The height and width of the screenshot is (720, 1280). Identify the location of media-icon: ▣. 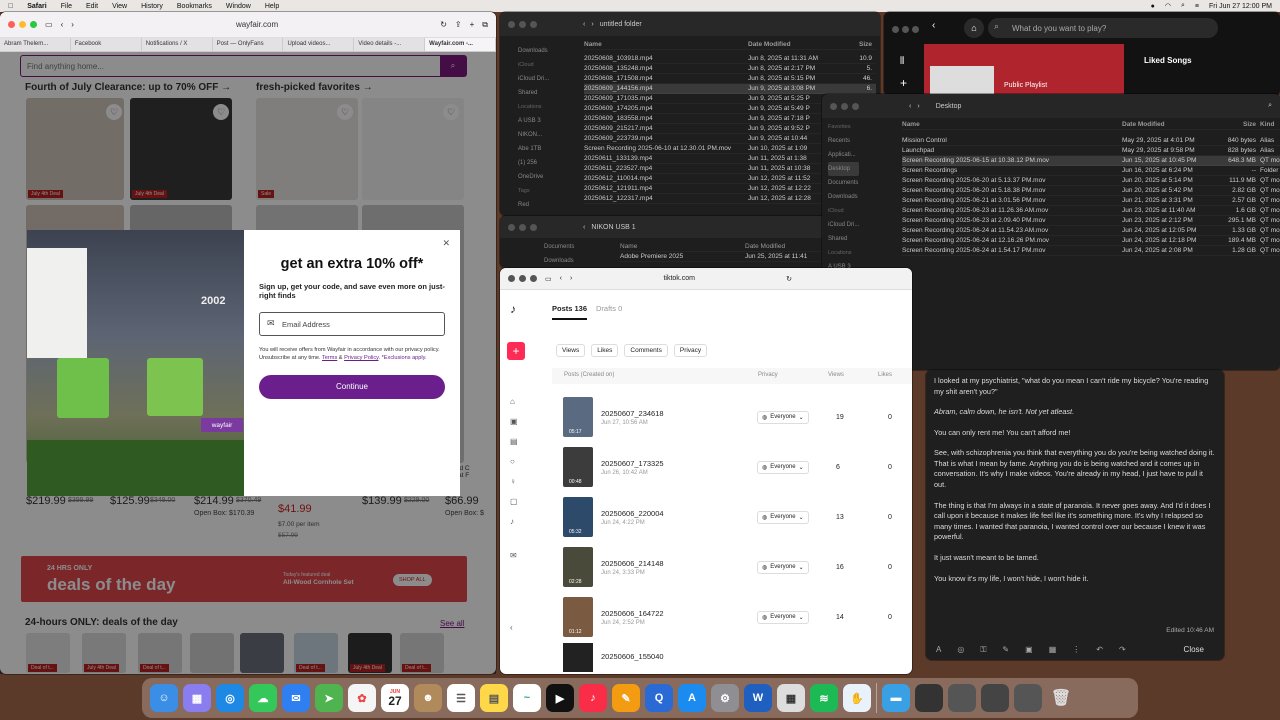
(1029, 650).